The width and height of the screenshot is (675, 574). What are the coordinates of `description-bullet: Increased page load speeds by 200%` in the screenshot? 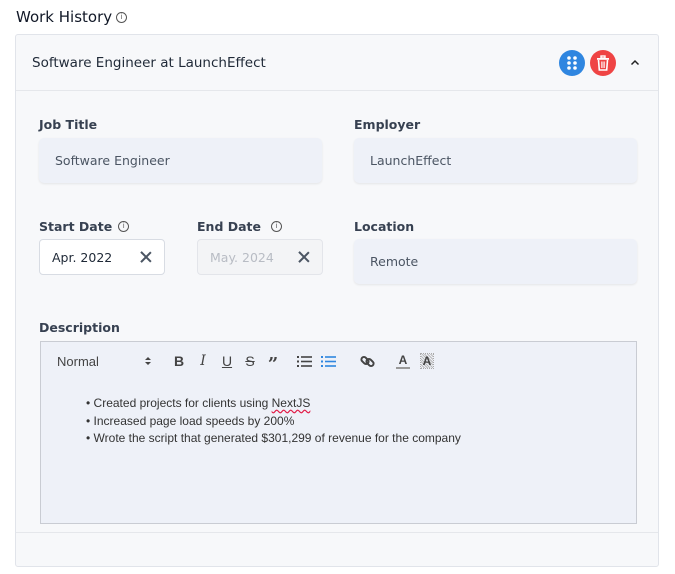 It's located at (361, 422).